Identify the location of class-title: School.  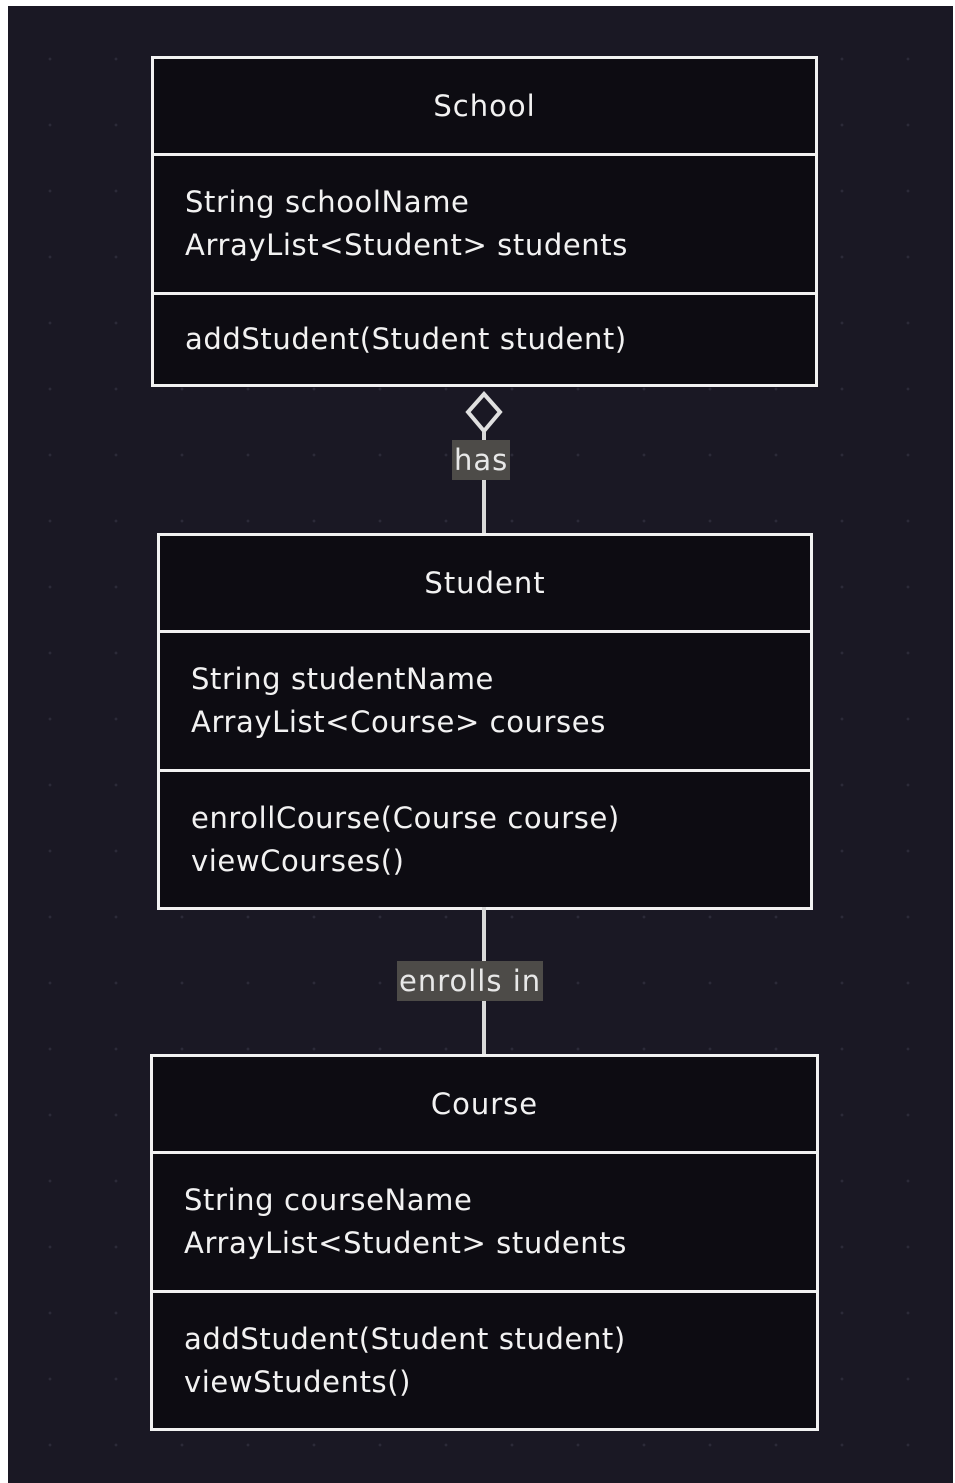
(484, 107).